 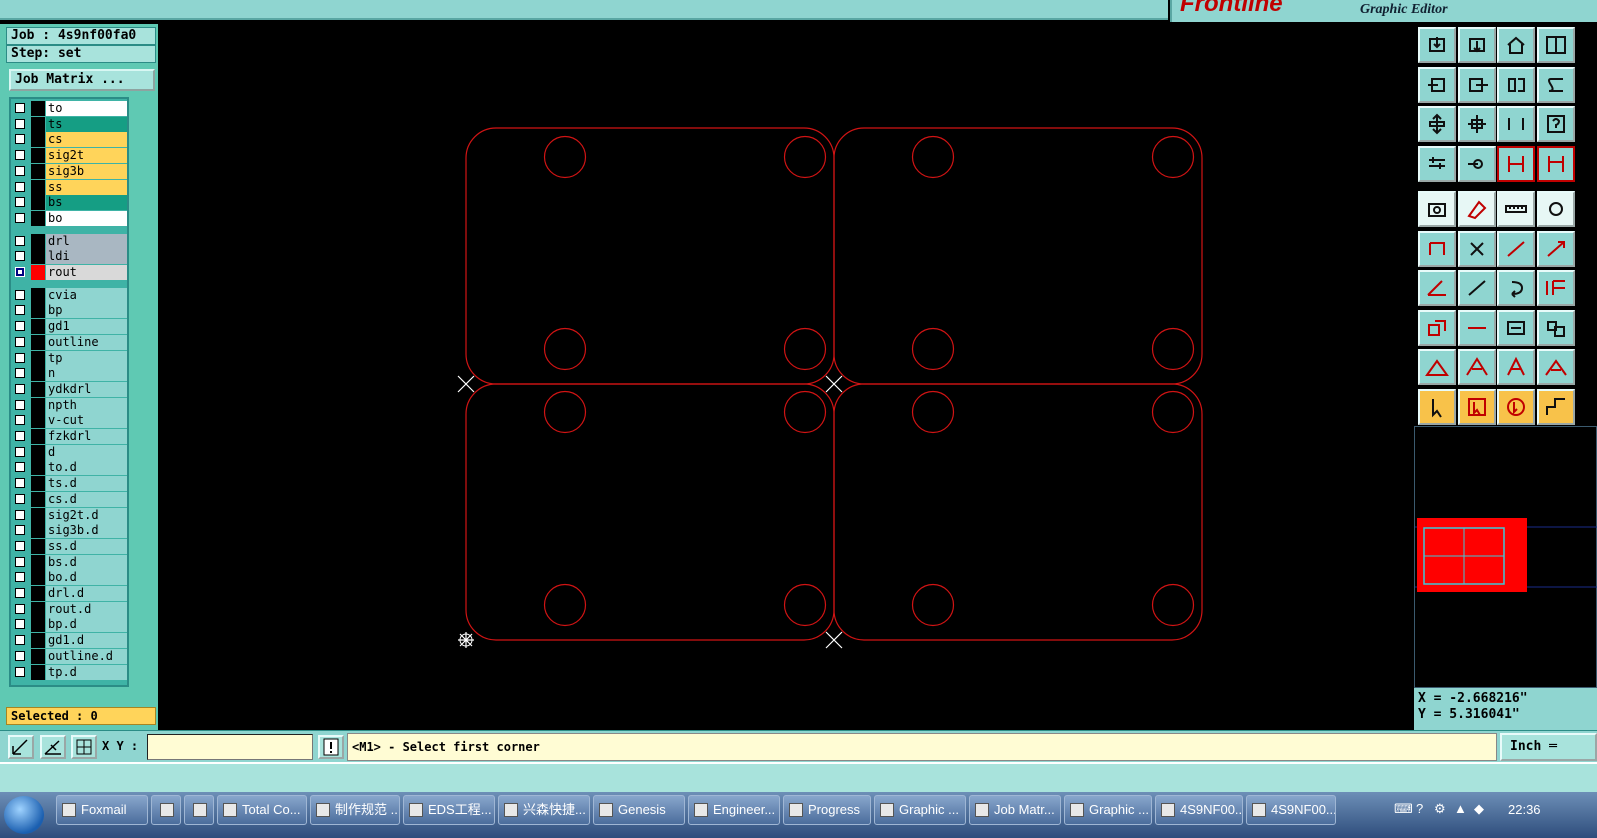 I want to click on layer-row-to: to, so click(x=70, y=108).